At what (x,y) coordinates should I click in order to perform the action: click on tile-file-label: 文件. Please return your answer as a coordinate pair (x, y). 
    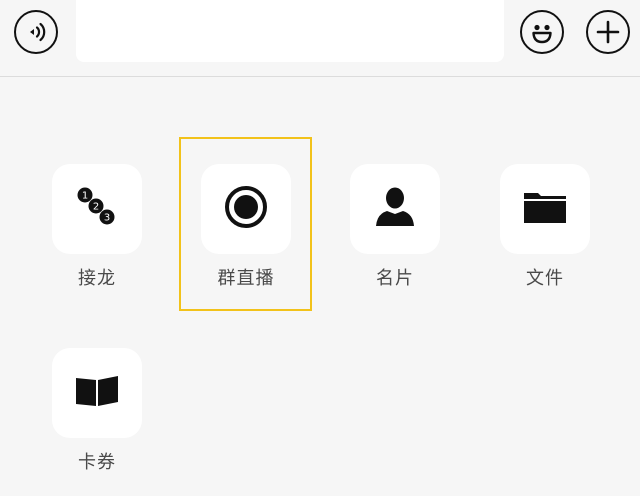
    Looking at the image, I should click on (545, 278).